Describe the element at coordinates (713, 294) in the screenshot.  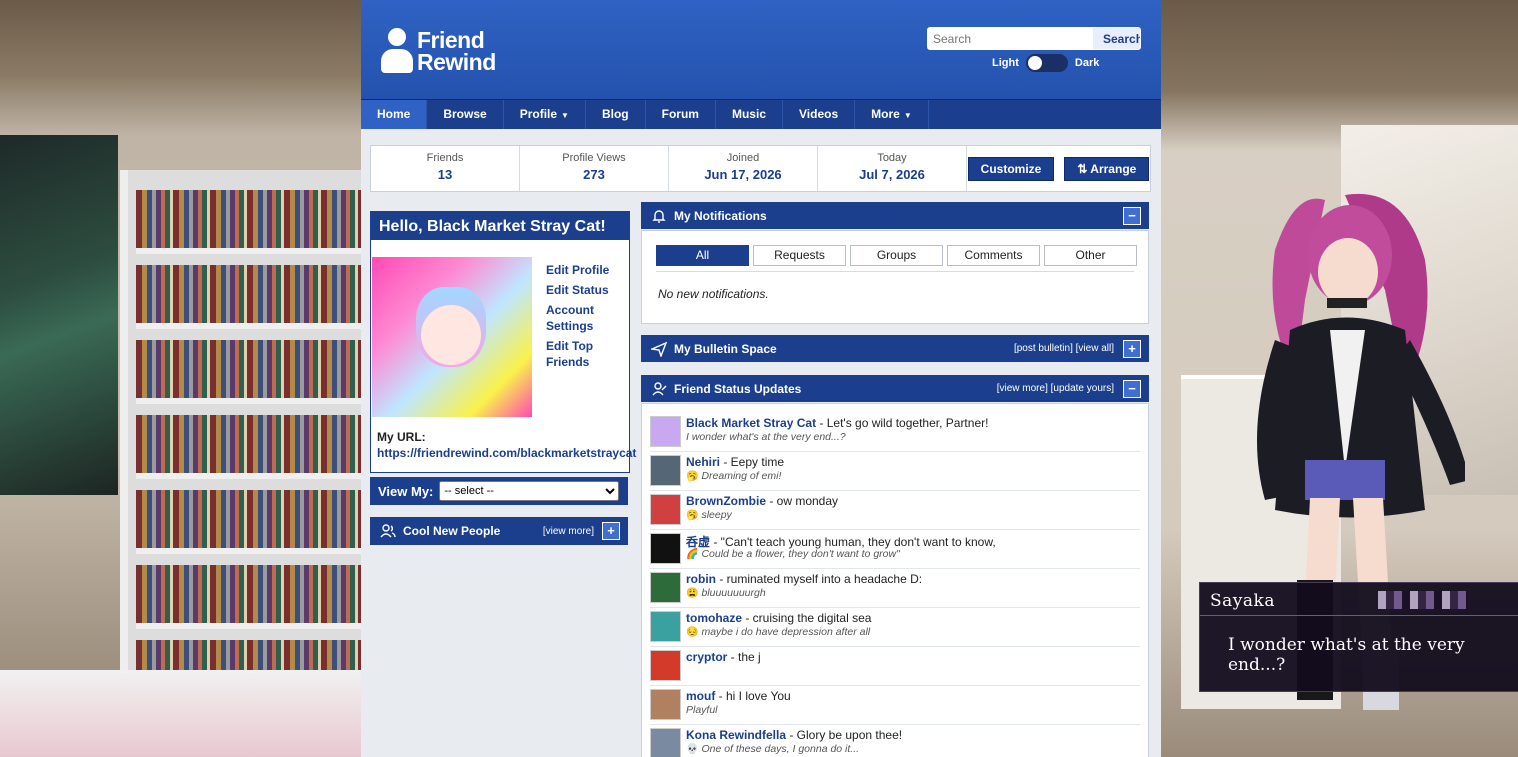
I see `empty-notifications: No new notifications.` at that location.